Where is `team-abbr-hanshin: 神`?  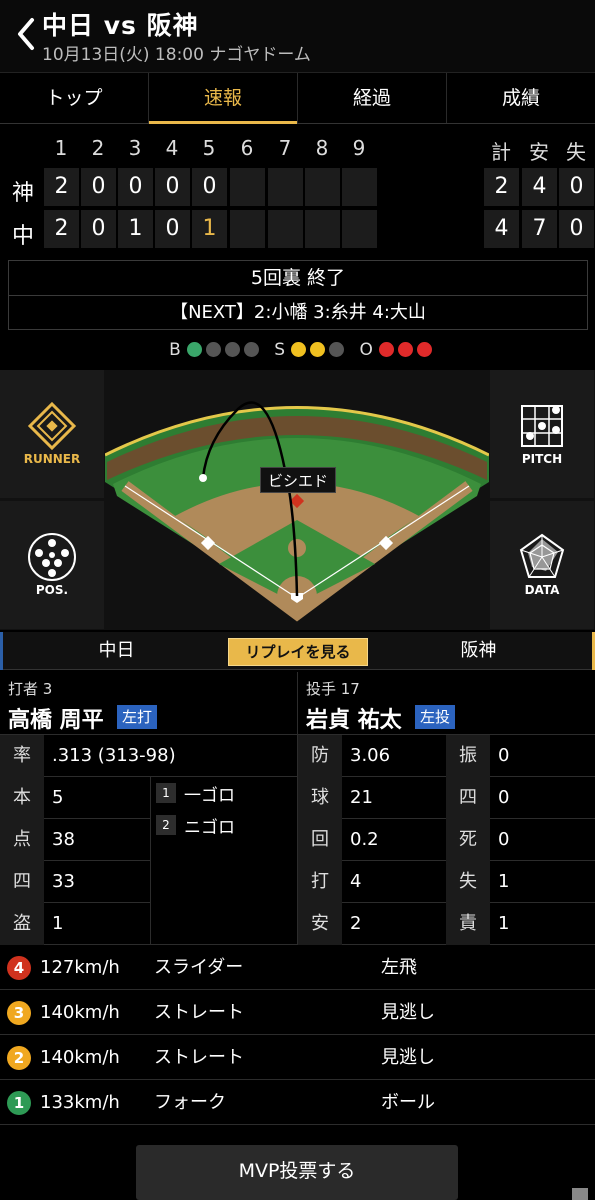 team-abbr-hanshin: 神 is located at coordinates (22, 193).